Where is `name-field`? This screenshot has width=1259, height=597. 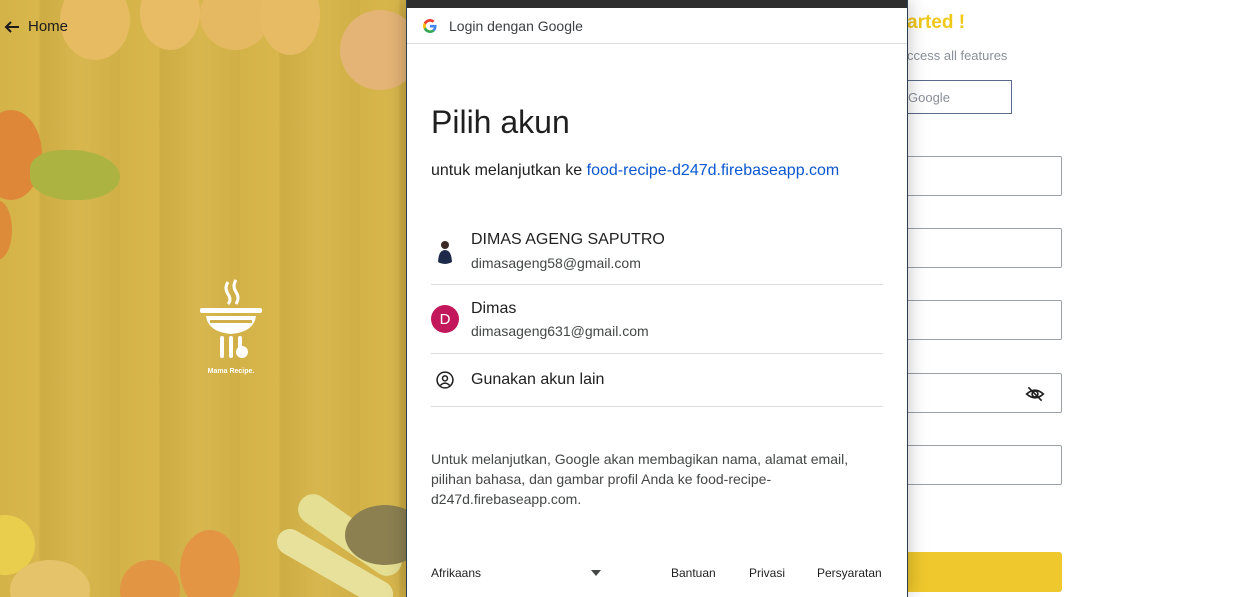
name-field is located at coordinates (979, 176).